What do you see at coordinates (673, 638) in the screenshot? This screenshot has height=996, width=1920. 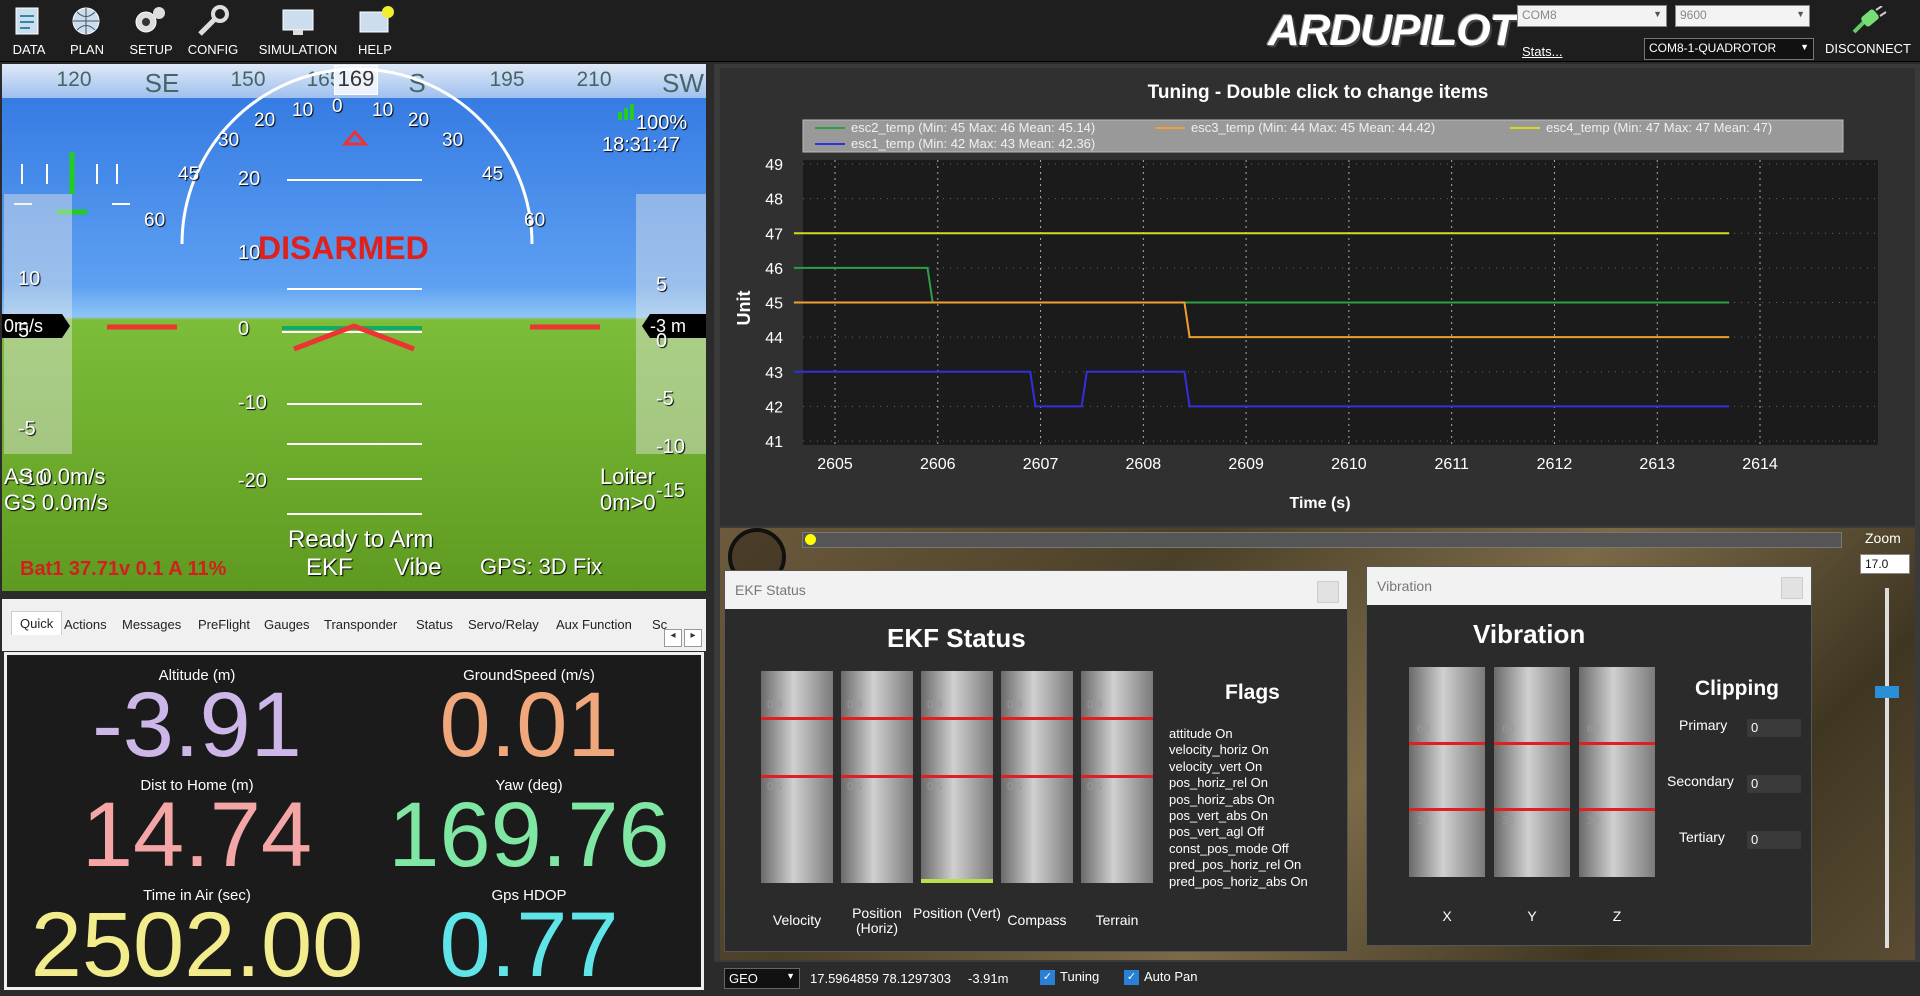 I see `tab-scroll-left: ◂` at bounding box center [673, 638].